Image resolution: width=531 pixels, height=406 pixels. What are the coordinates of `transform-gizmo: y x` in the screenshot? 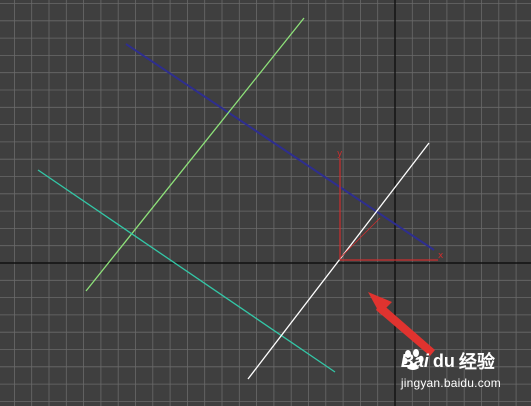 It's located at (390, 205).